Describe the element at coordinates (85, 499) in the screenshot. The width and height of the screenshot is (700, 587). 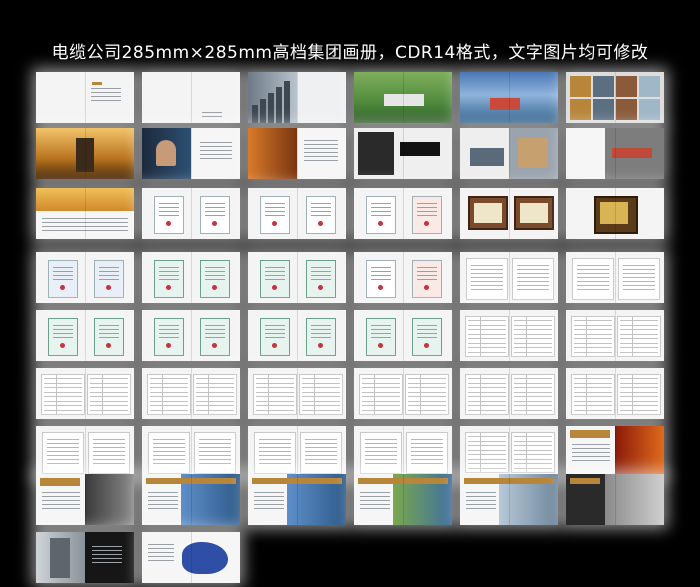
I see `brochure-spread-hands` at that location.